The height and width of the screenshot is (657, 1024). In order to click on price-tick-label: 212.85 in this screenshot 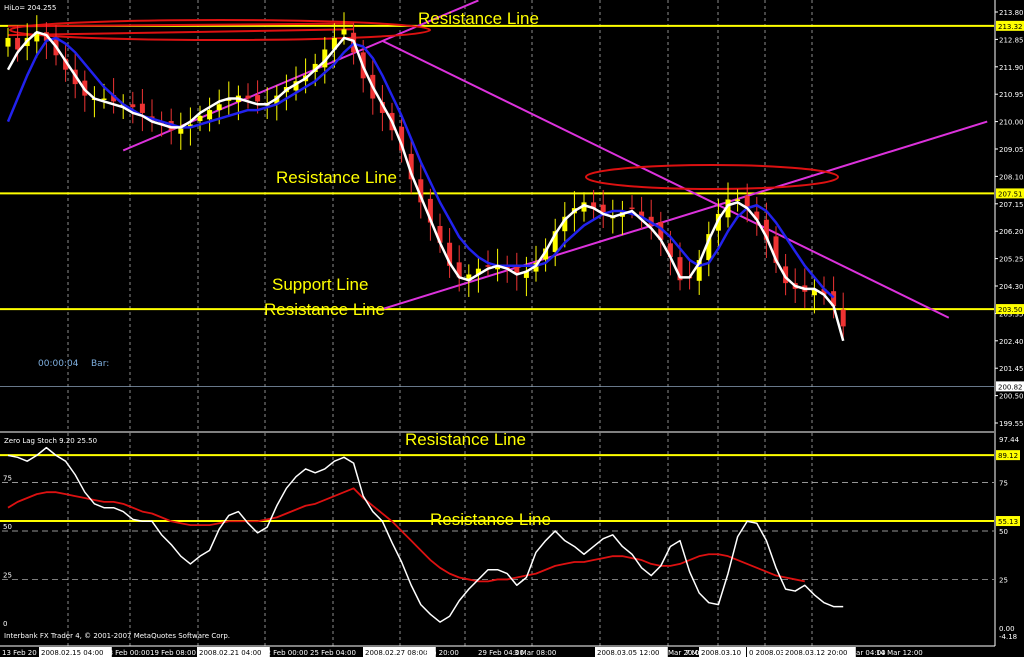, I will do `click(1011, 40)`.